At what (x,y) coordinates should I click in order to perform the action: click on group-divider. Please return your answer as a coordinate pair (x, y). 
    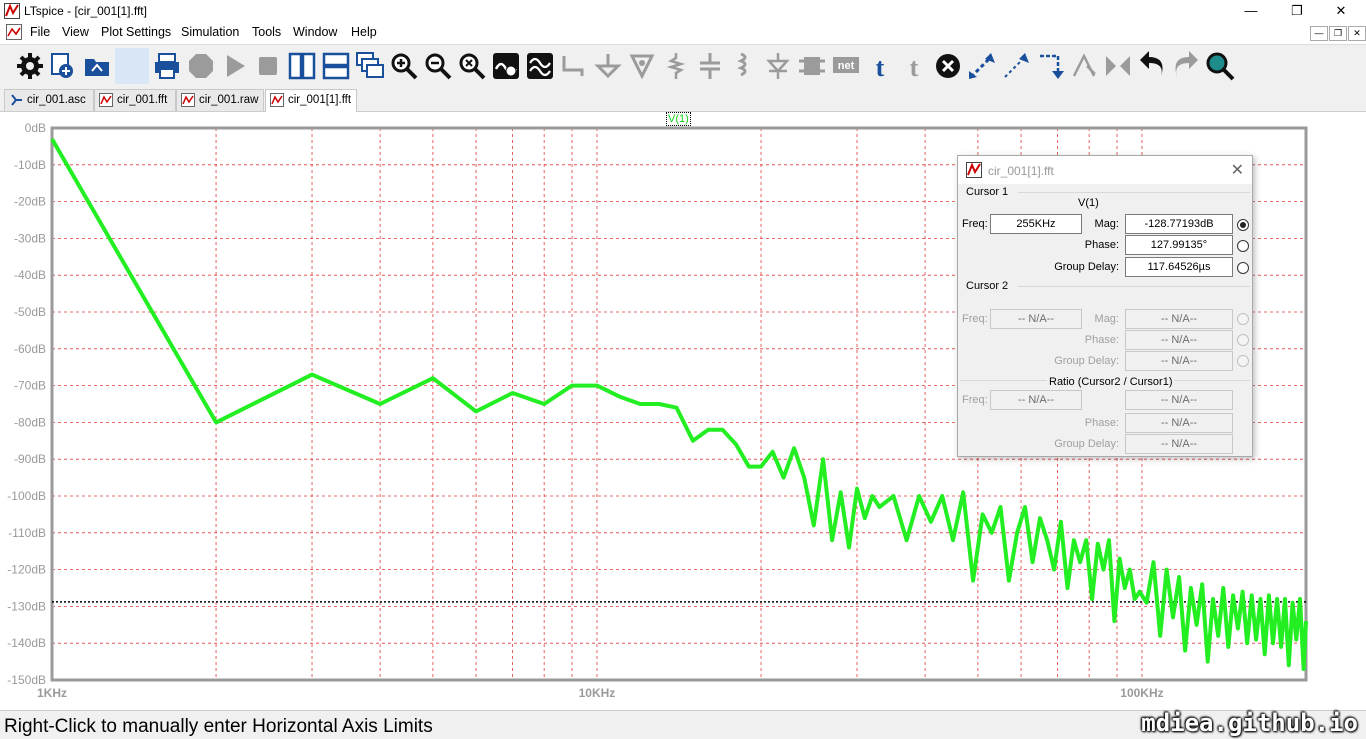
    Looking at the image, I should click on (1134, 286).